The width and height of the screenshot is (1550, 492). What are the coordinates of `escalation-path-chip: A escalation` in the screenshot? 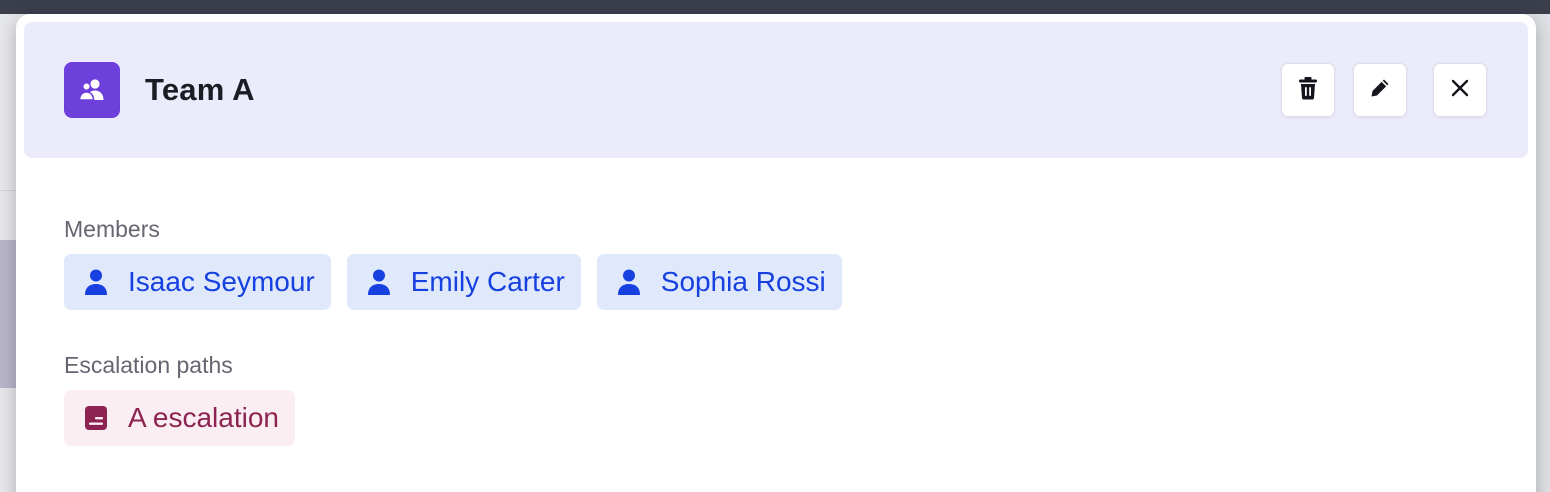 It's located at (179, 418).